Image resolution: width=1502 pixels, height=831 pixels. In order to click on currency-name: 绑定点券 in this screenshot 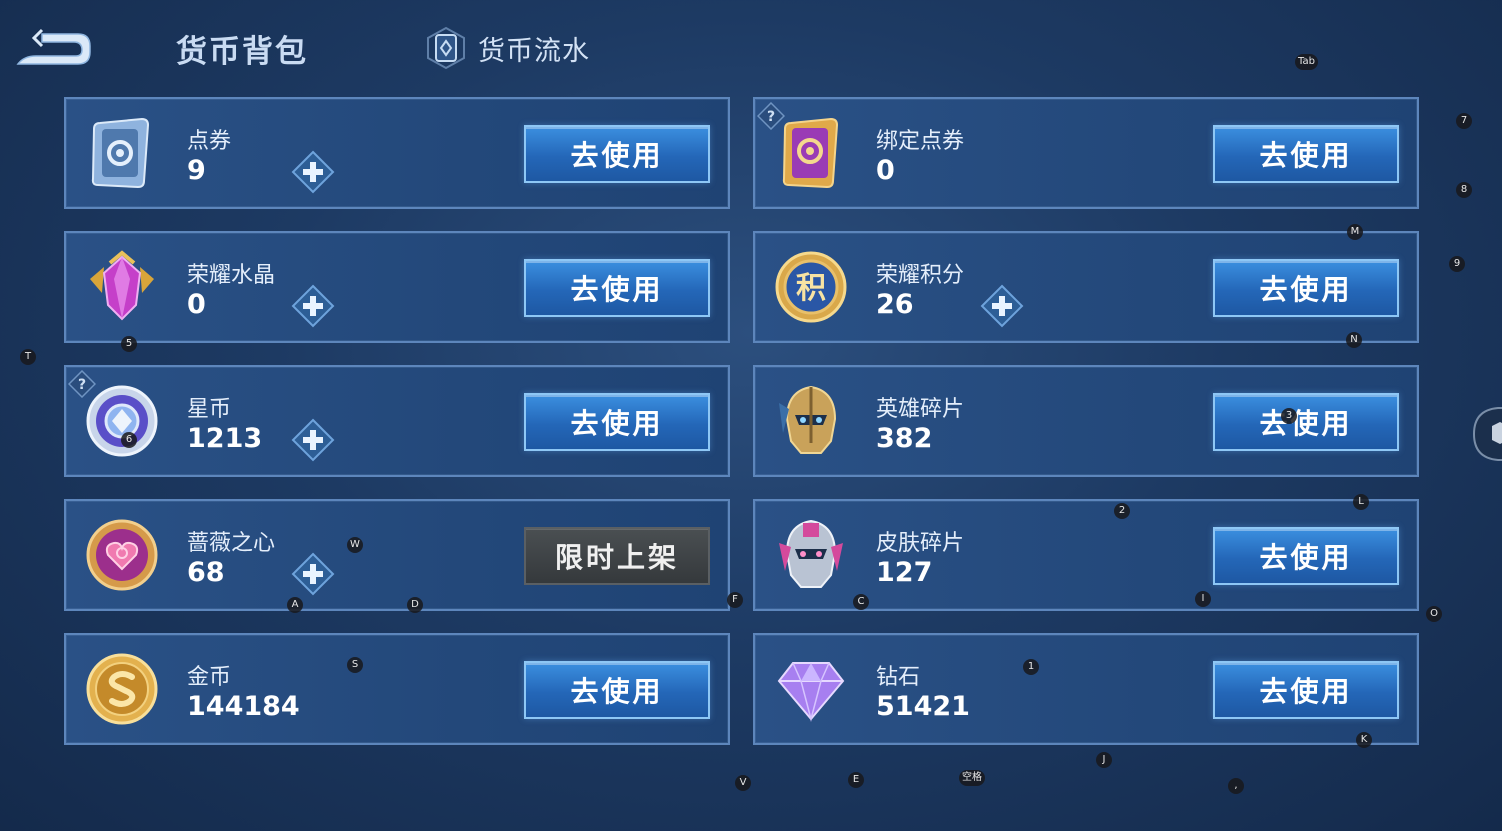, I will do `click(920, 141)`.